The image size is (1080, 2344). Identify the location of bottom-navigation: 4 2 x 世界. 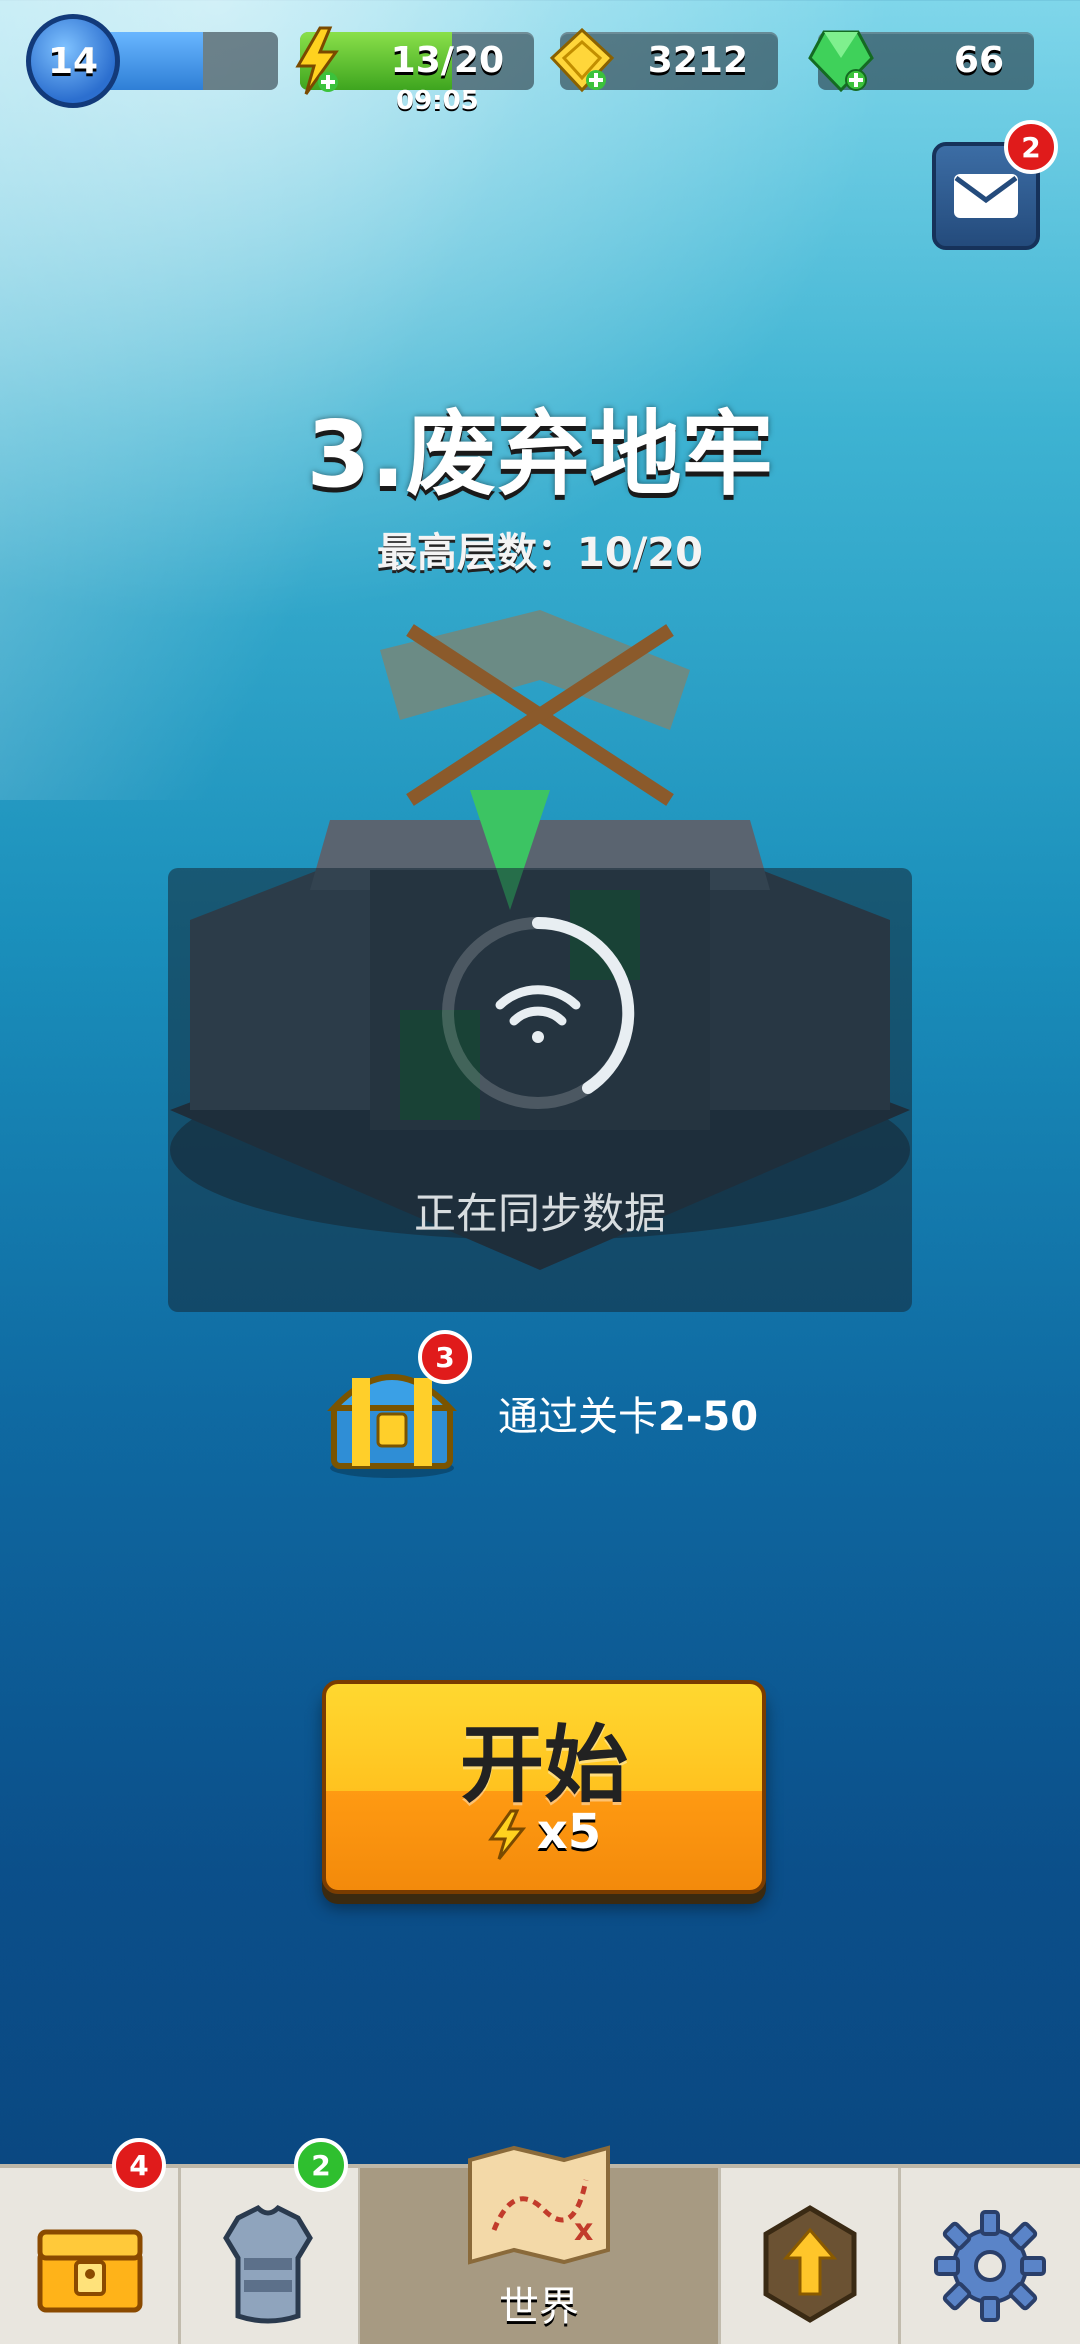
(540, 2241).